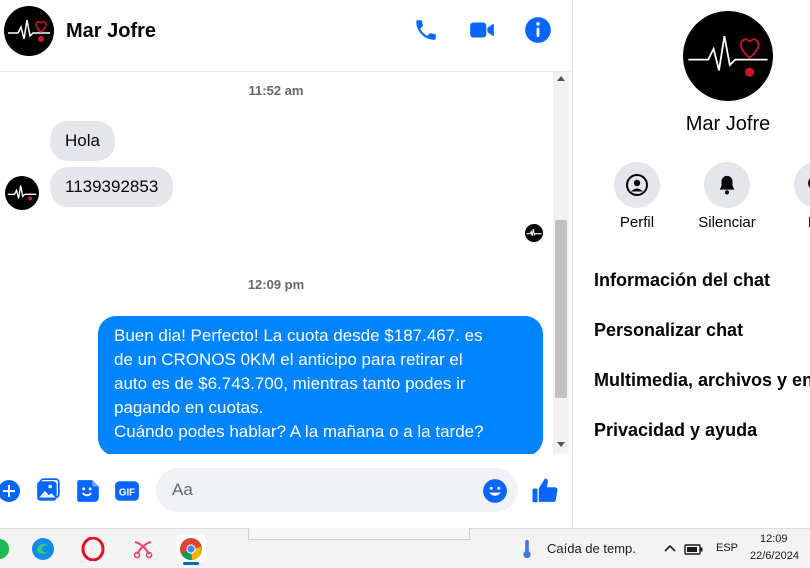 Image resolution: width=810 pixels, height=568 pixels. I want to click on clock-time: 12:09, so click(774, 539).